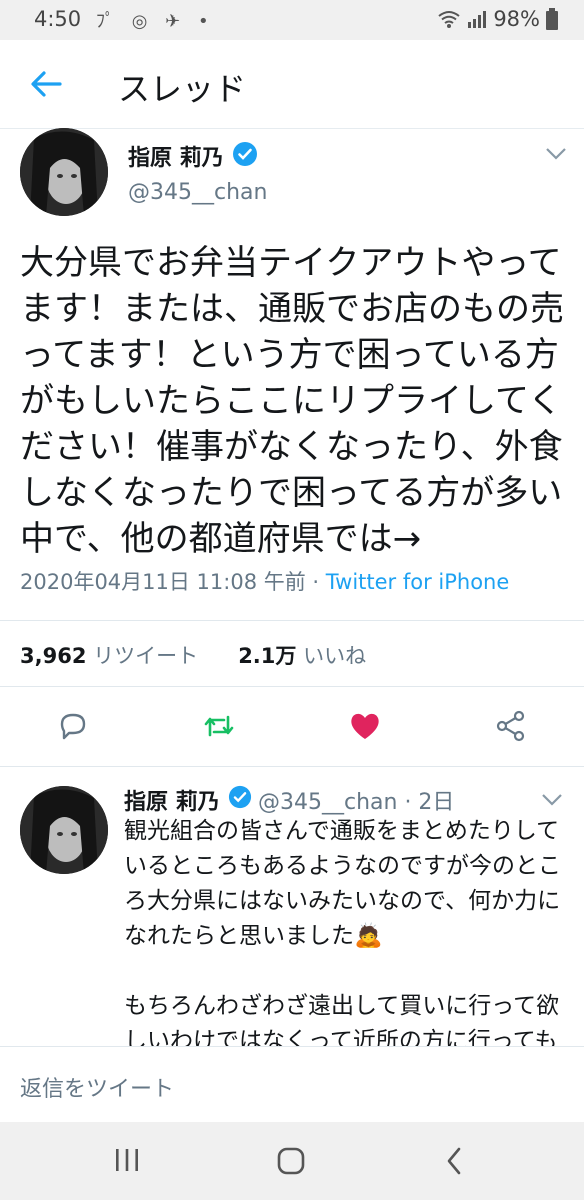 Image resolution: width=584 pixels, height=1200 pixels. I want to click on system-nav-bar, so click(292, 1161).